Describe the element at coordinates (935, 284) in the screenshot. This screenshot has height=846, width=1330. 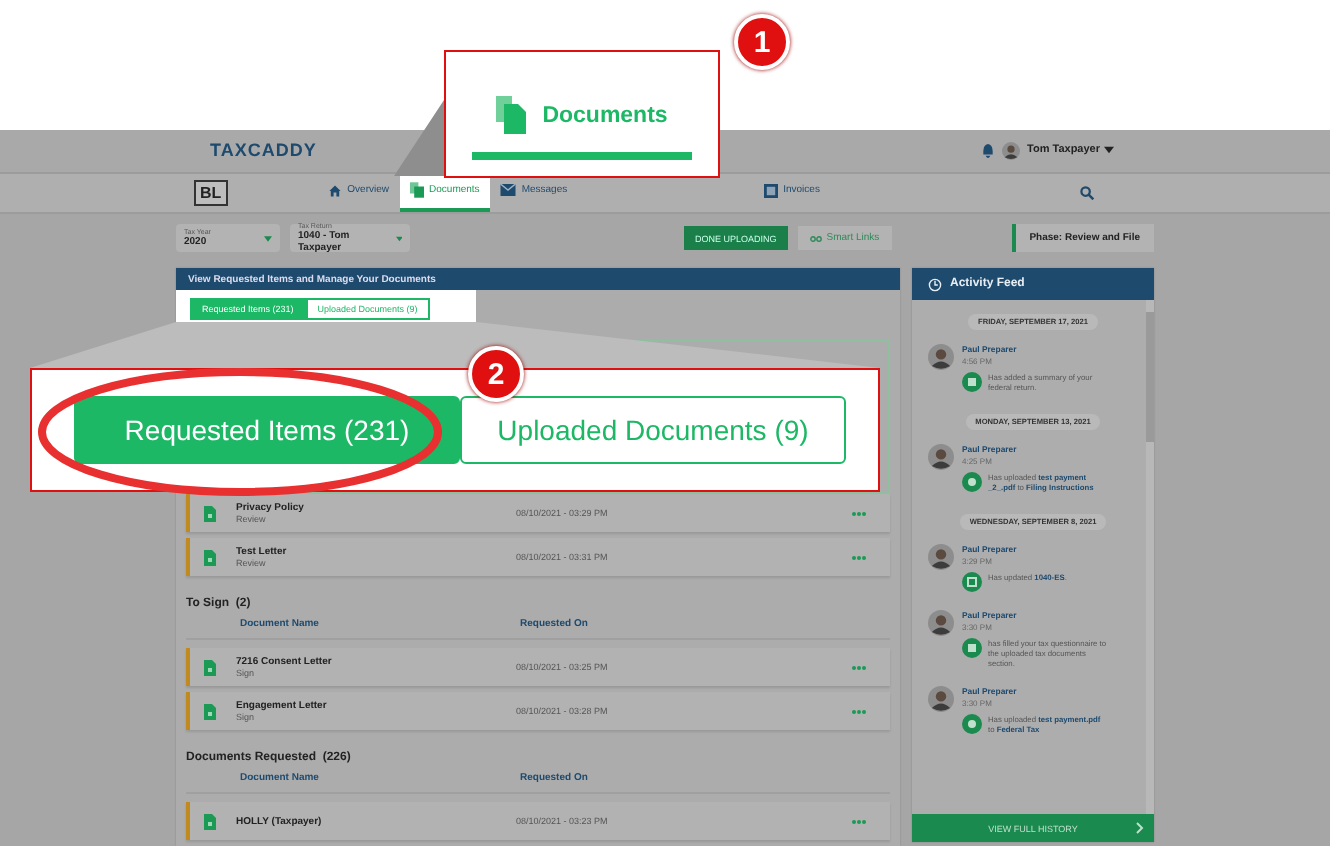
I see `clock-icon` at that location.